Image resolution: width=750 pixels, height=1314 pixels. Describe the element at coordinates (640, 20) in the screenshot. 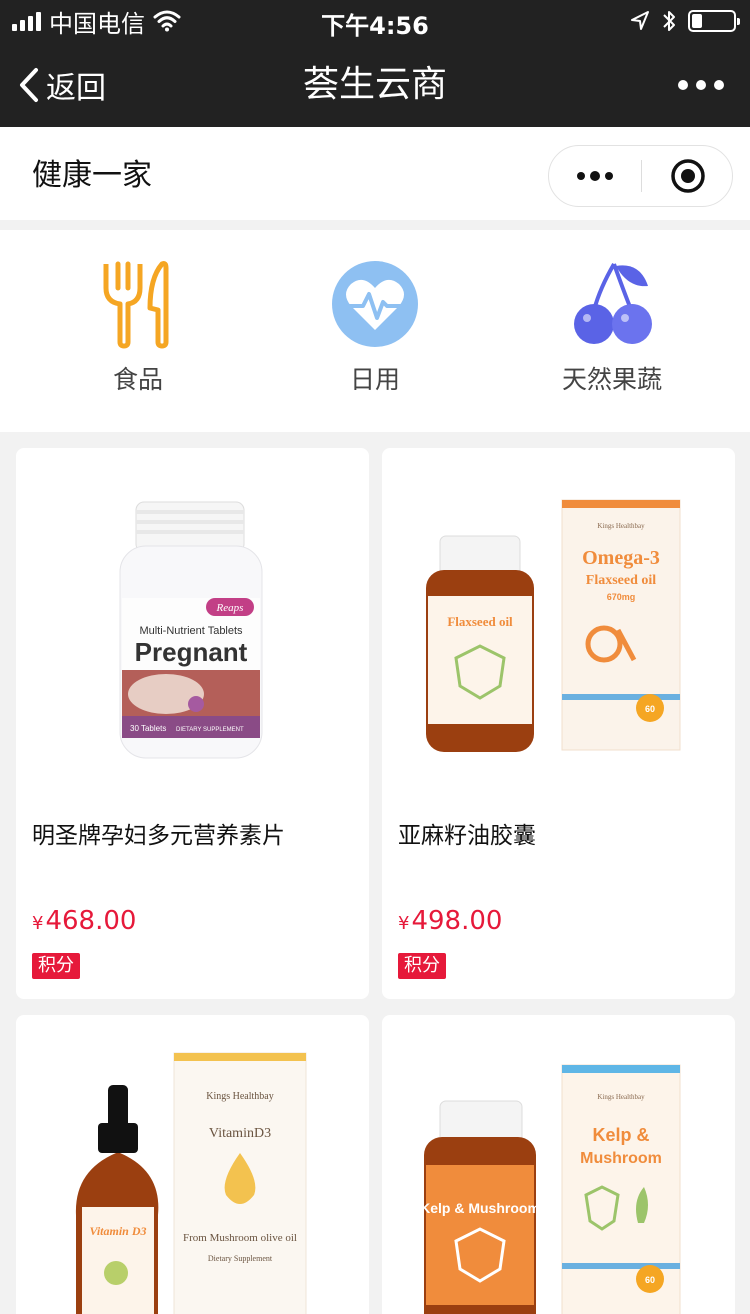

I see `location-icon` at that location.